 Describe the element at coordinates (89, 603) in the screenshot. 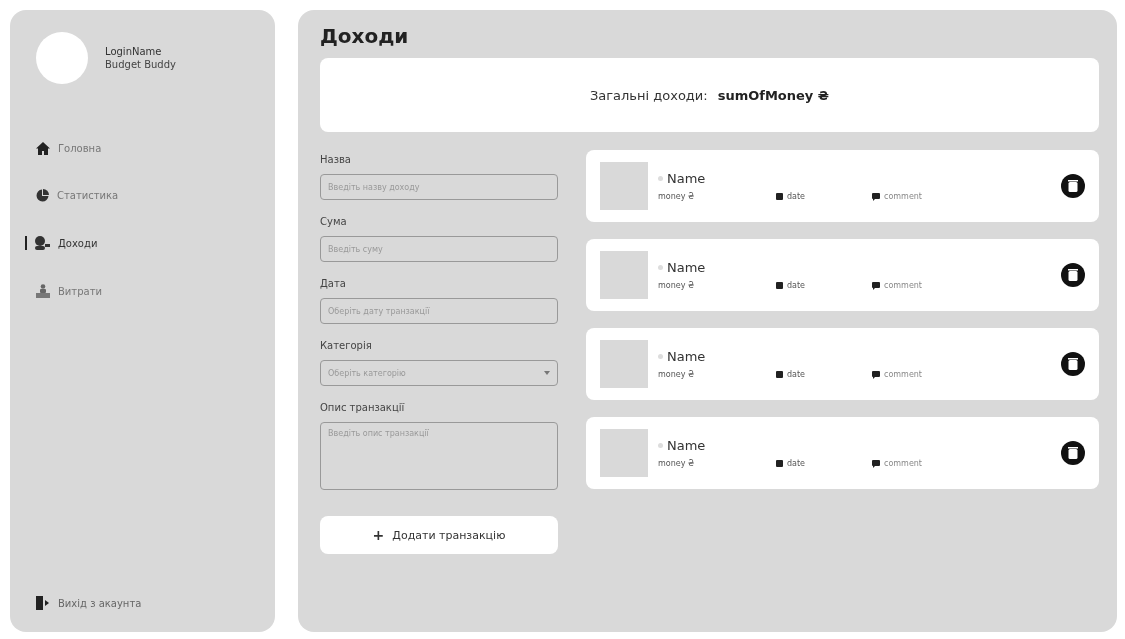

I see `logout-link: Вихід з акаунта` at that location.